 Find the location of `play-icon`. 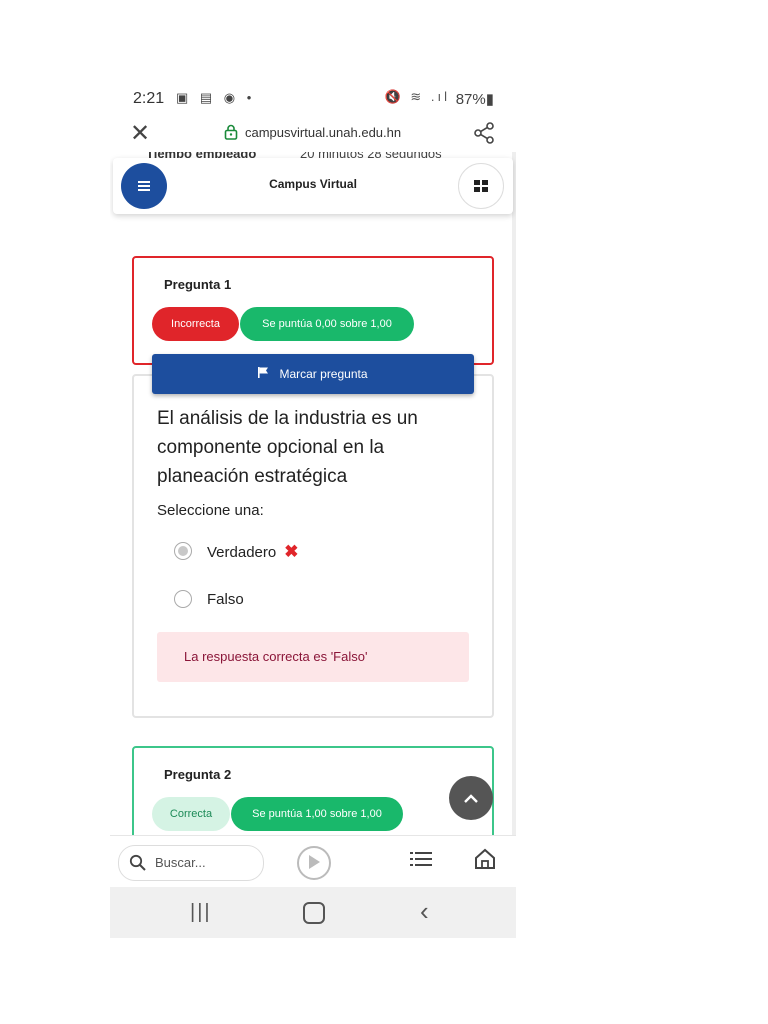

play-icon is located at coordinates (314, 862).